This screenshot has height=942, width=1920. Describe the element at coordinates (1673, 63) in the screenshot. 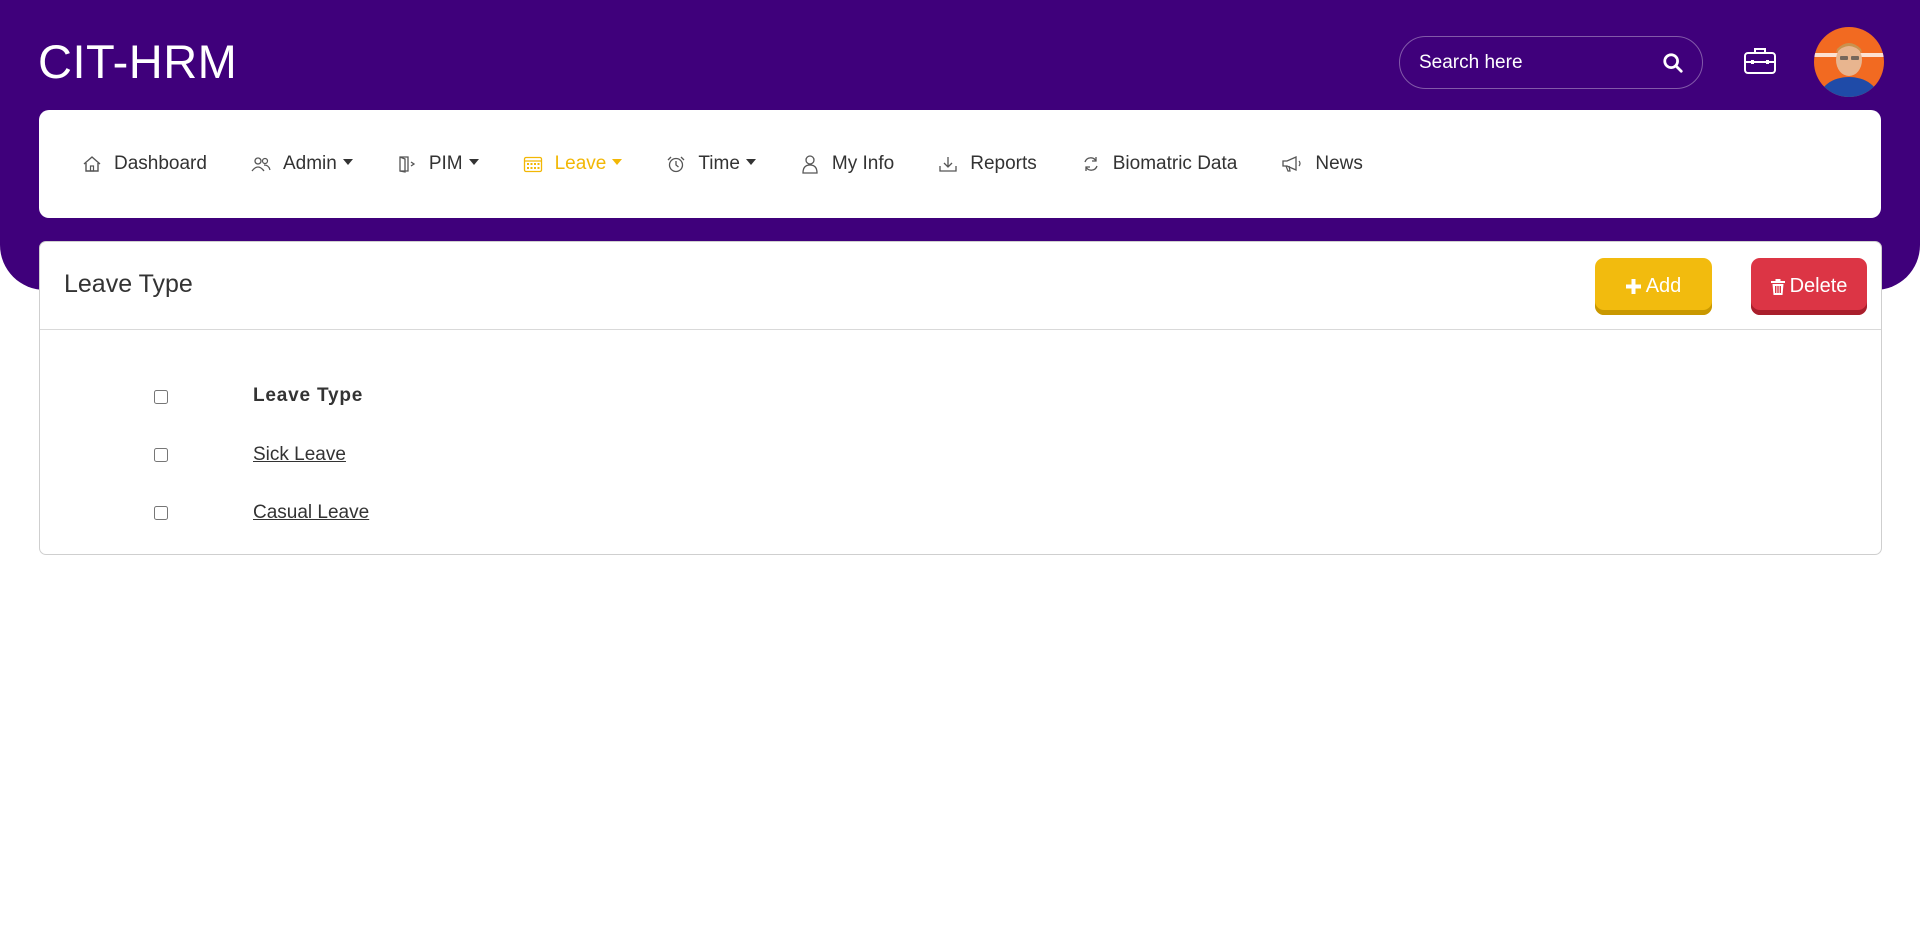

I see `search-icon` at that location.